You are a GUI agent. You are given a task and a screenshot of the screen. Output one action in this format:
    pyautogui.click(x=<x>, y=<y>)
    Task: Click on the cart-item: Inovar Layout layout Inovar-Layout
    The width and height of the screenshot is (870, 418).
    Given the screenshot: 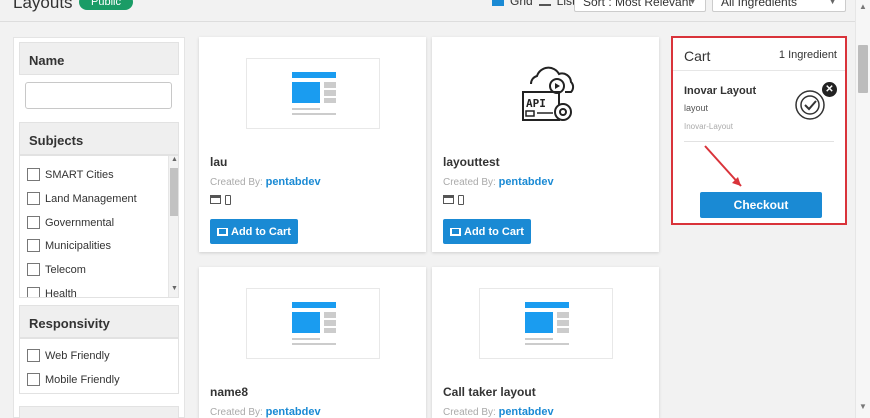 What is the action you would take?
    pyautogui.click(x=720, y=108)
    